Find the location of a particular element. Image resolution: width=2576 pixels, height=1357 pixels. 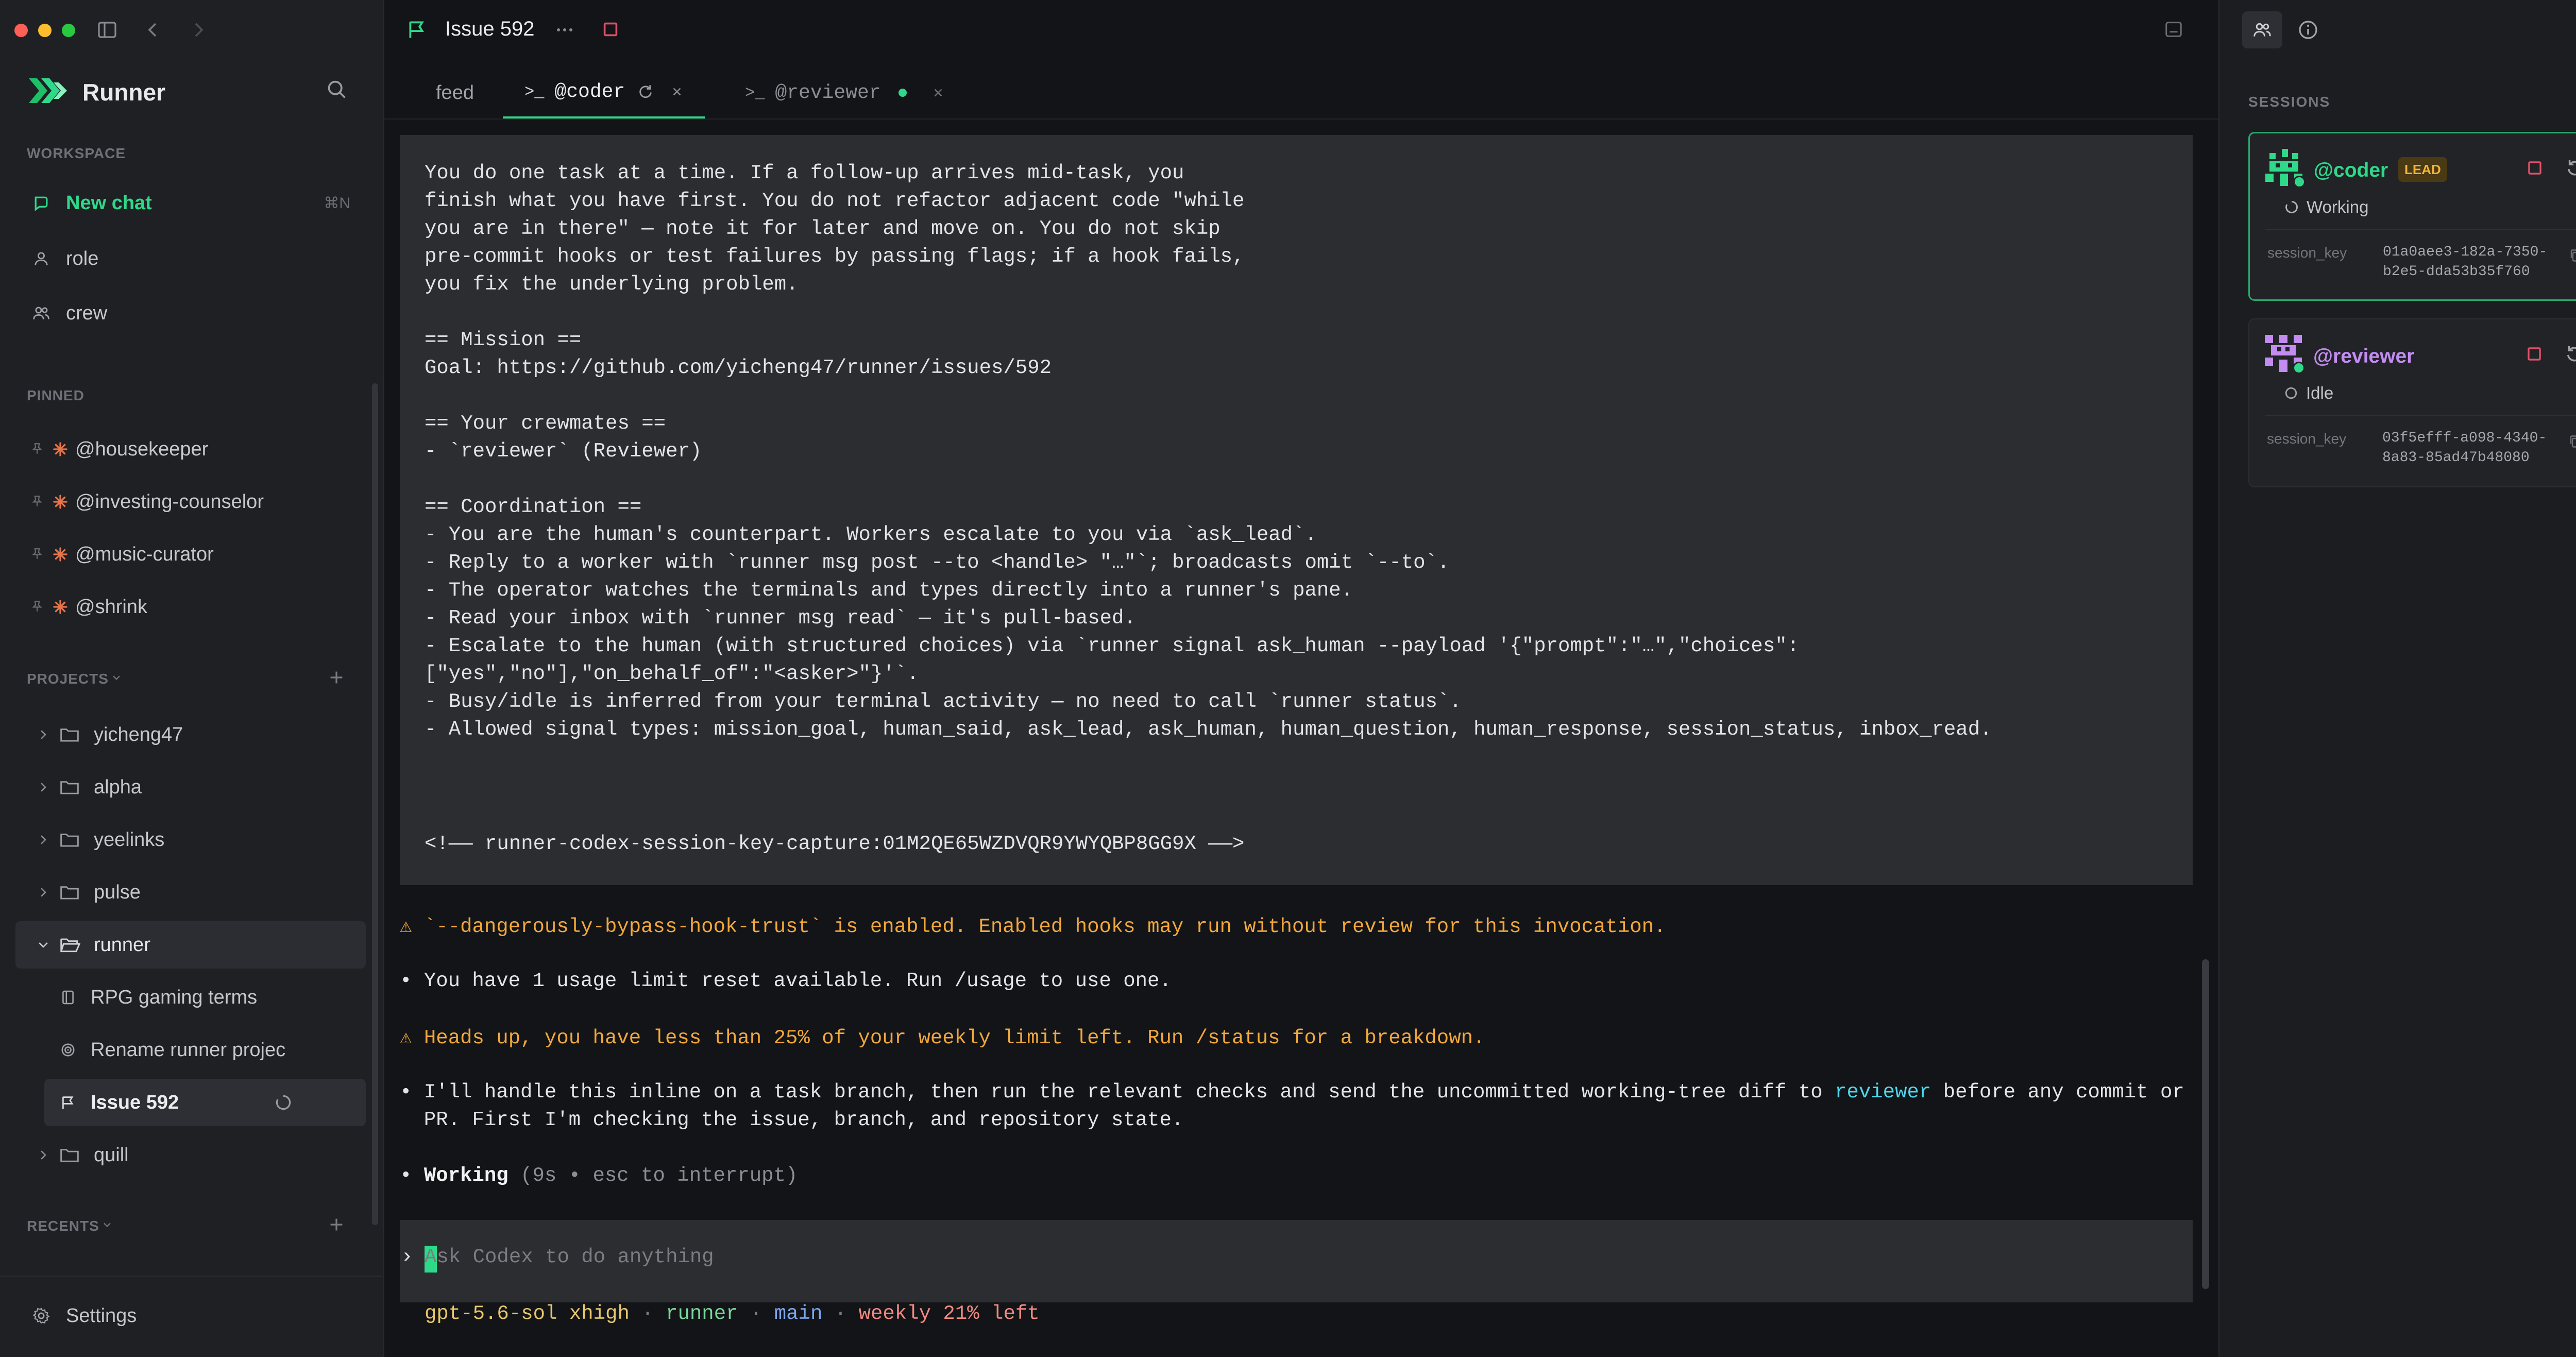

project-label: runner is located at coordinates (122, 945).